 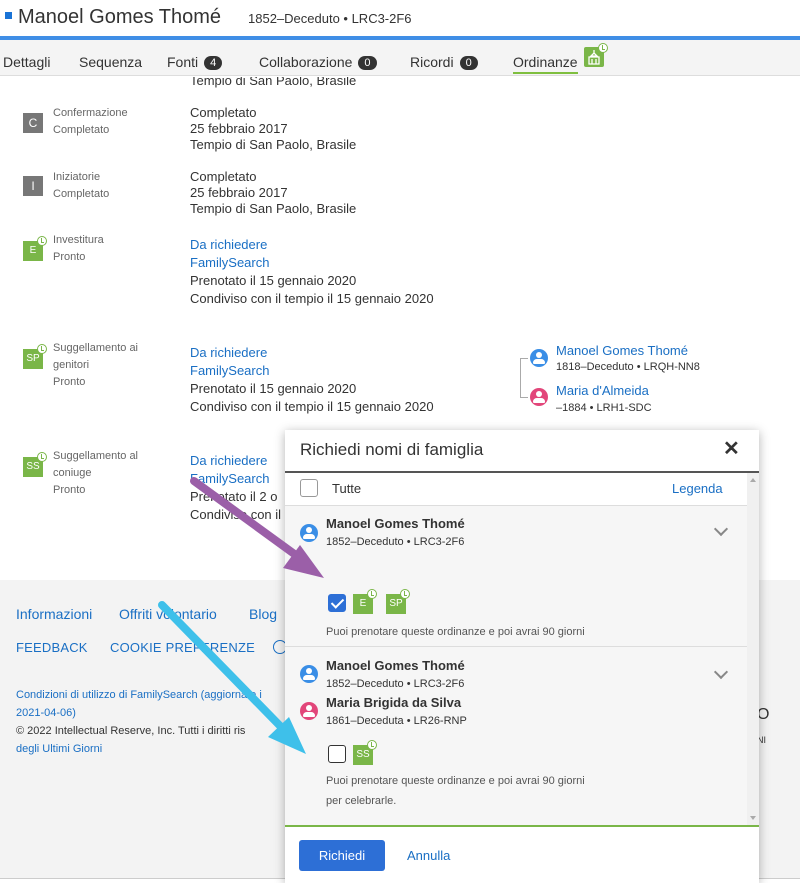 What do you see at coordinates (522, 826) in the screenshot?
I see `dialog-footer-divider` at bounding box center [522, 826].